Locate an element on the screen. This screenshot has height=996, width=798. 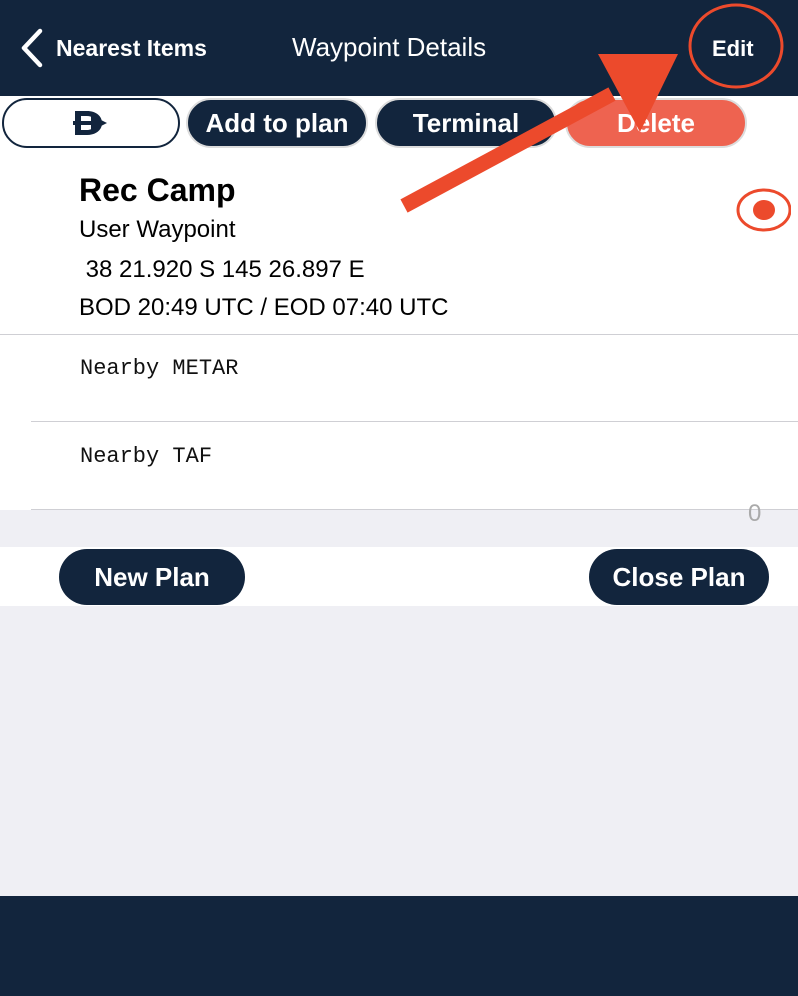
direct-to-icon is located at coordinates (90, 123).